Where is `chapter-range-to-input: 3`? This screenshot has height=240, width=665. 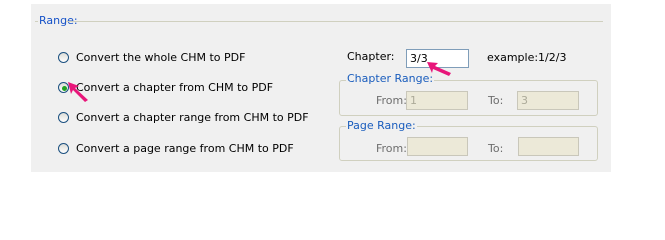
chapter-range-to-input: 3 is located at coordinates (548, 100).